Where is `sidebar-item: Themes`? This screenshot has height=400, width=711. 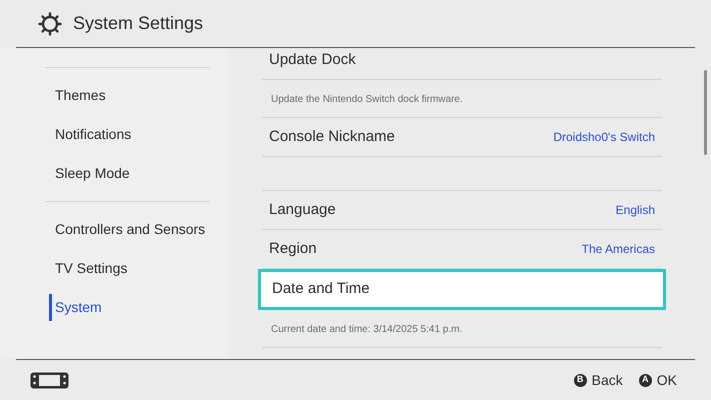
sidebar-item: Themes is located at coordinates (127, 95).